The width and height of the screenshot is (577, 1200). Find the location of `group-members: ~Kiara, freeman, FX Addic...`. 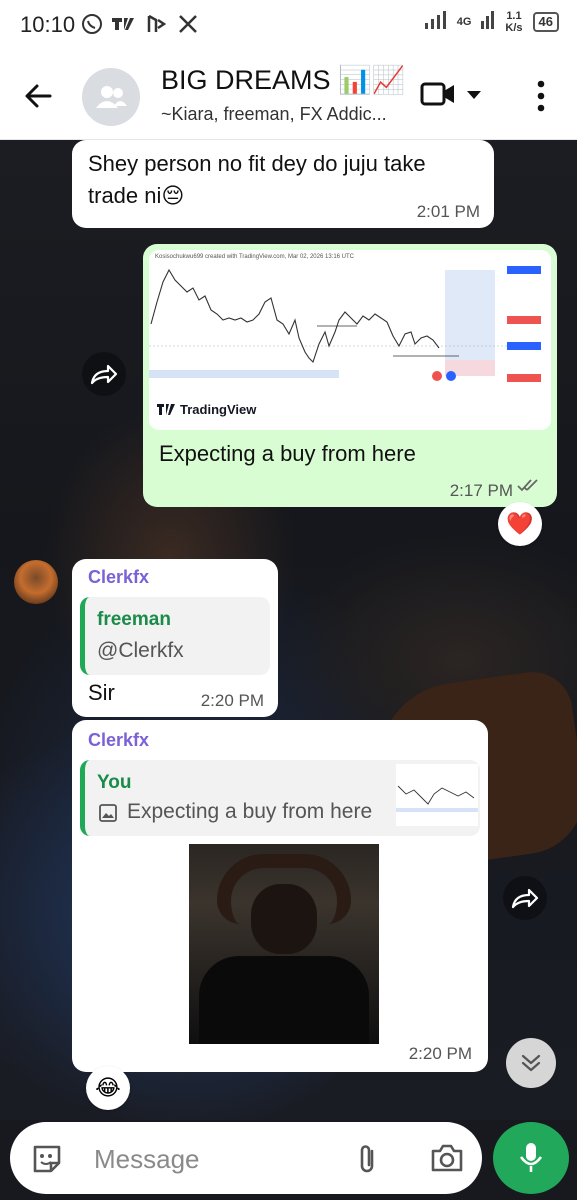

group-members: ~Kiara, freeman, FX Addic... is located at coordinates (281, 114).